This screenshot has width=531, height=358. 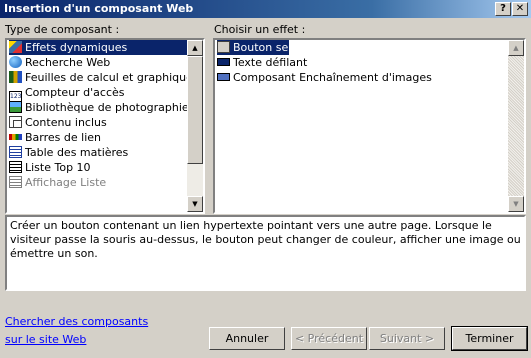 I want to click on right-list-scrollbar: ▲ ▼, so click(x=516, y=126).